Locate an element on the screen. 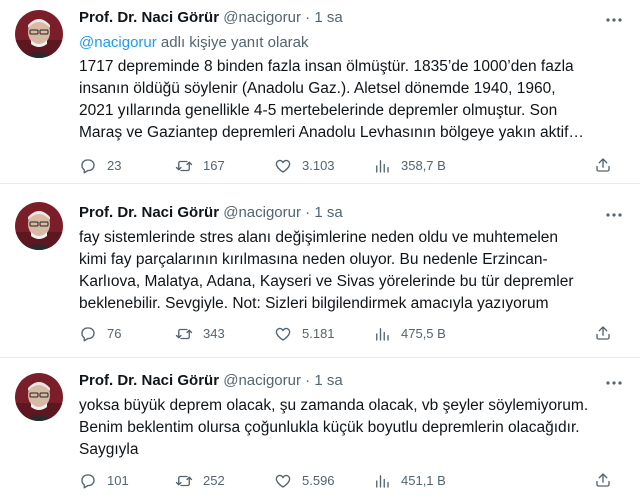 This screenshot has width=640, height=503. views-button: 475,5 B is located at coordinates (409, 334).